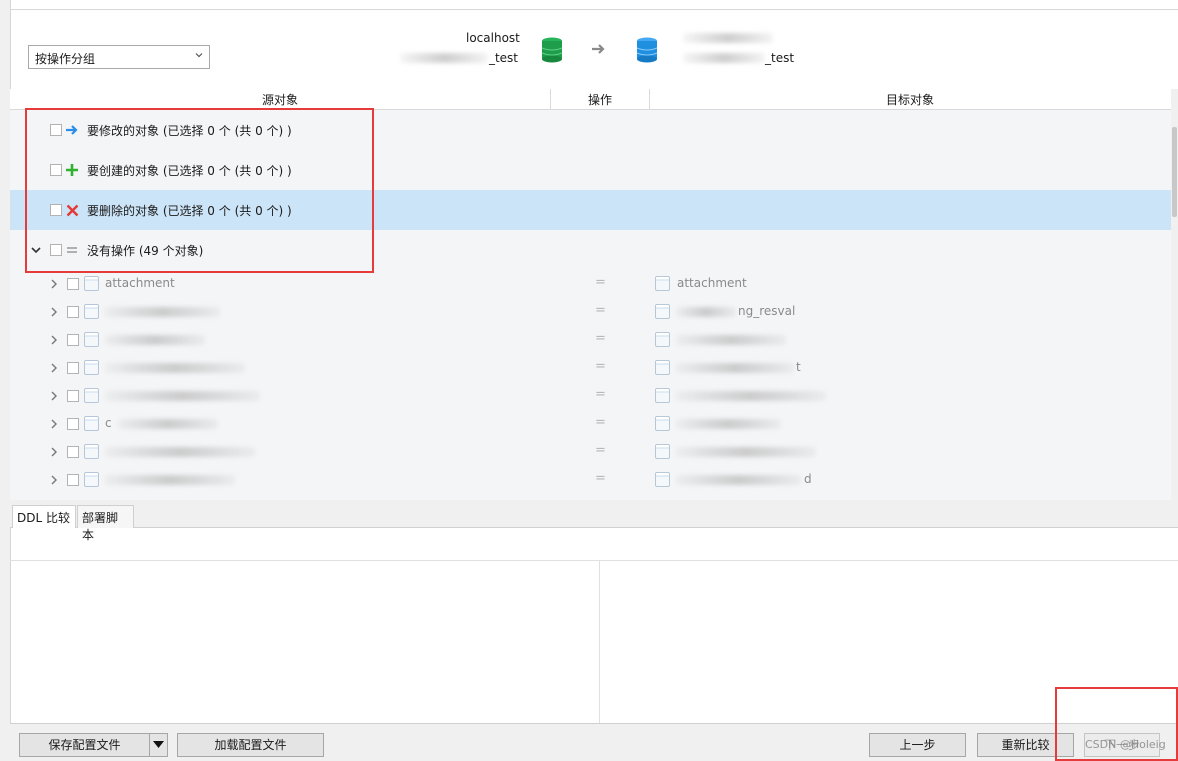  What do you see at coordinates (119, 57) in the screenshot?
I see `group-by-select: 按操作分组` at bounding box center [119, 57].